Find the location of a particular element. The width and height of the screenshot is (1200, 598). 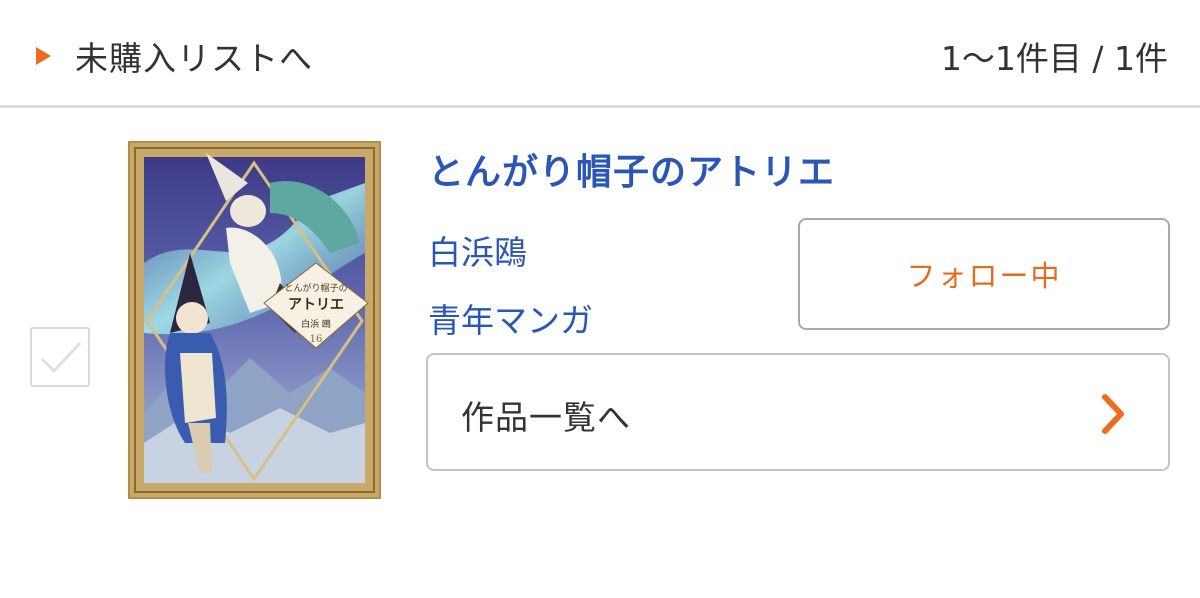

play-triangle-icon is located at coordinates (43, 56).